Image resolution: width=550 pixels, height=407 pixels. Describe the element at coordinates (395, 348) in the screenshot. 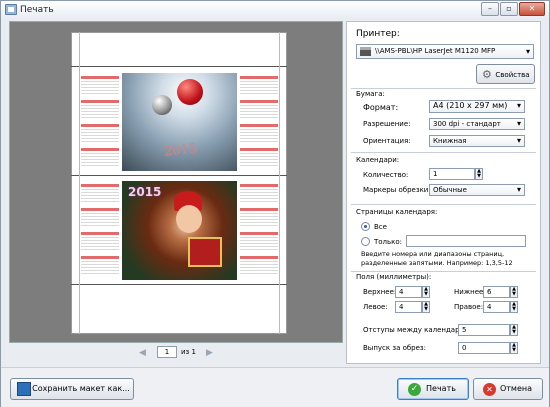

I see `bleed-label: Выпуск за обрез:` at that location.